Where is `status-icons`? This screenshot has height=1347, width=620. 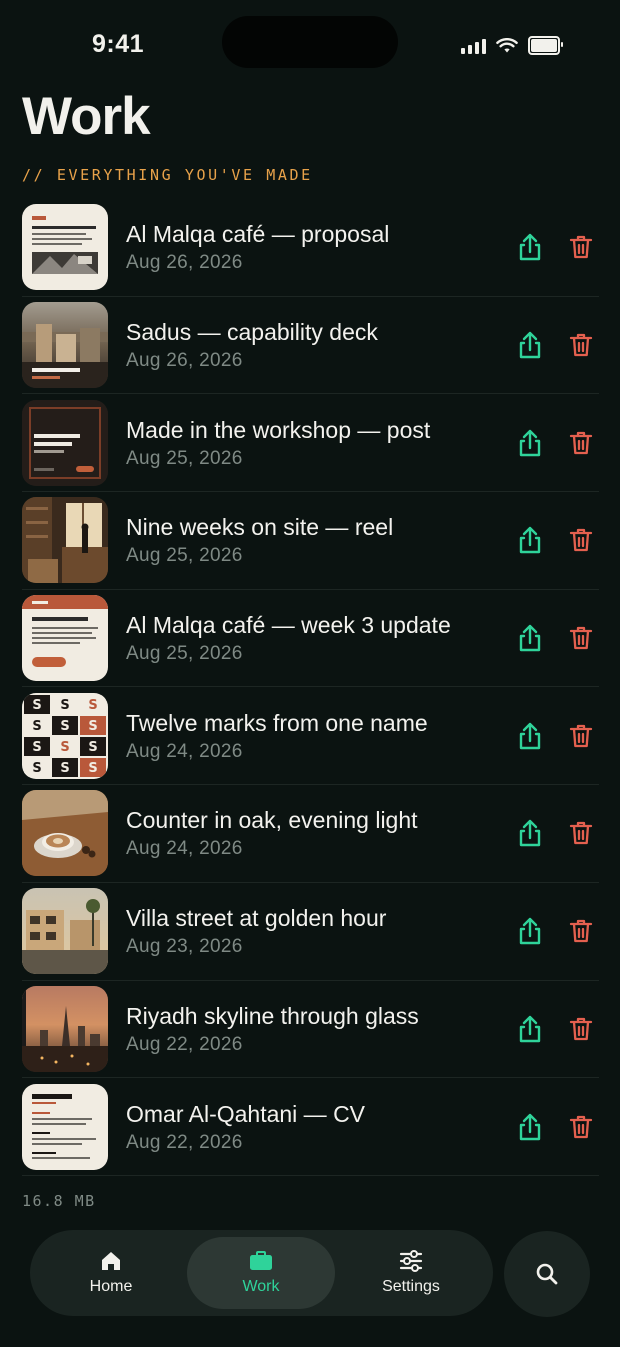
status-icons is located at coordinates (512, 45).